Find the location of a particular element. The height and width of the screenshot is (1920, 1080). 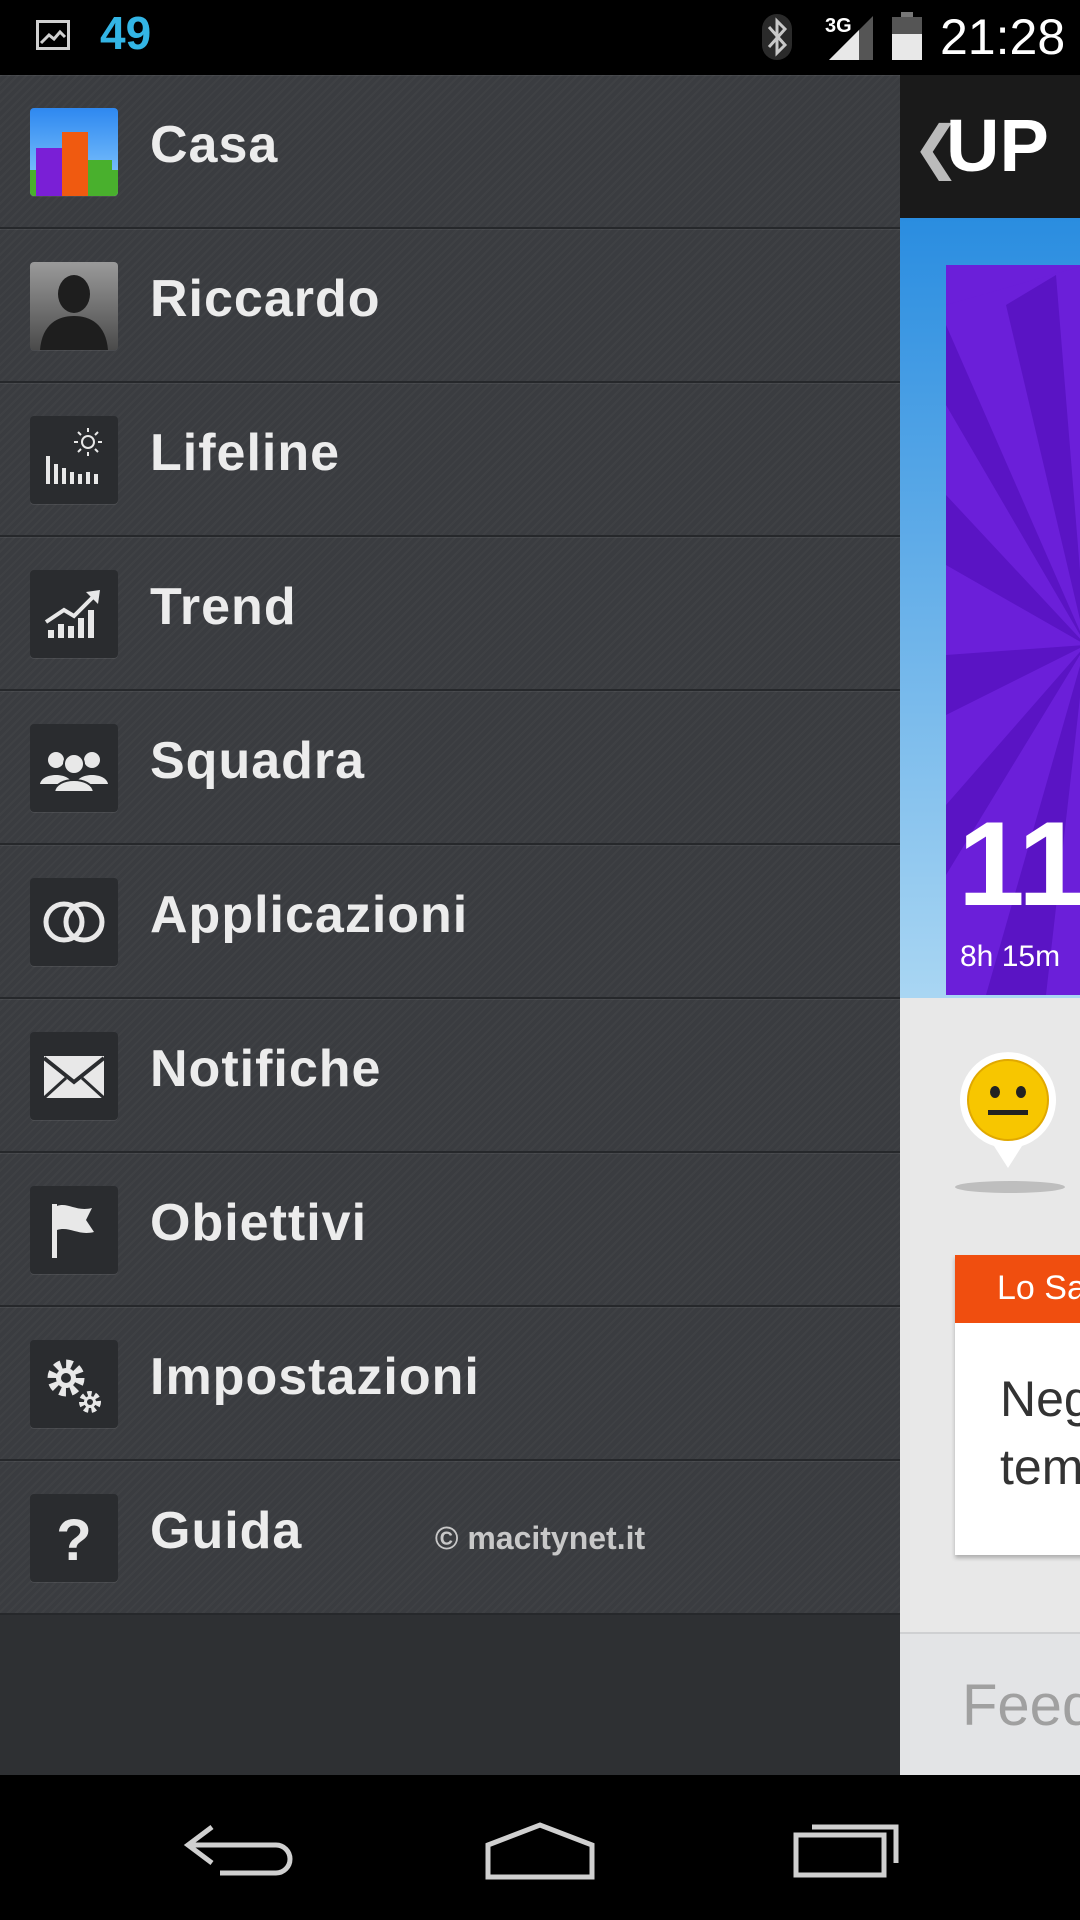

drawer-item-label: Notifiche is located at coordinates (266, 1069).